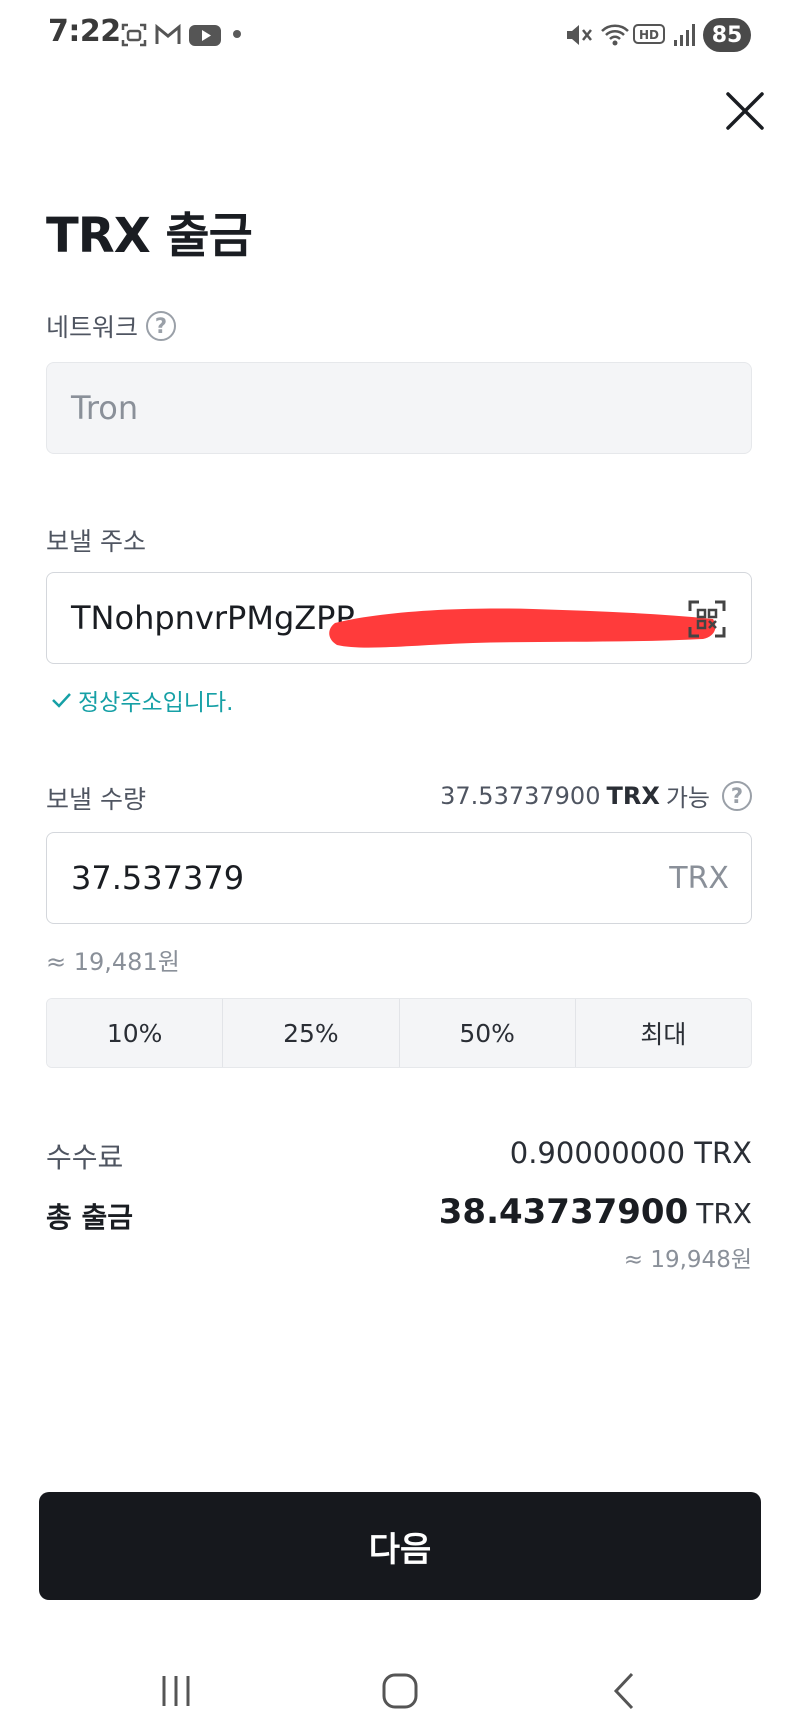  What do you see at coordinates (727, 35) in the screenshot?
I see `battery-indicator: 85` at bounding box center [727, 35].